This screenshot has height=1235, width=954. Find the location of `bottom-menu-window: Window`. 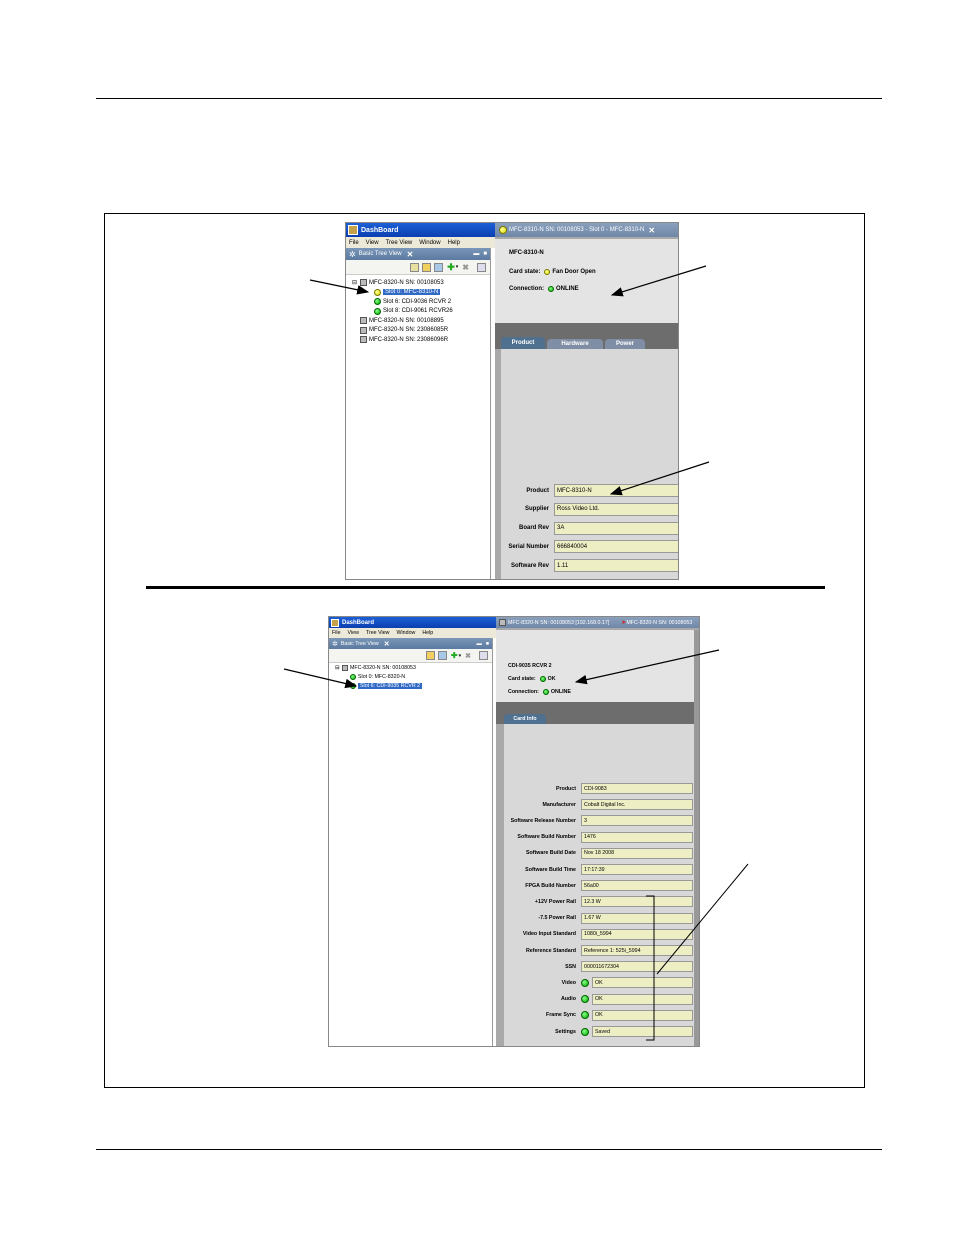

bottom-menu-window: Window is located at coordinates (406, 633).